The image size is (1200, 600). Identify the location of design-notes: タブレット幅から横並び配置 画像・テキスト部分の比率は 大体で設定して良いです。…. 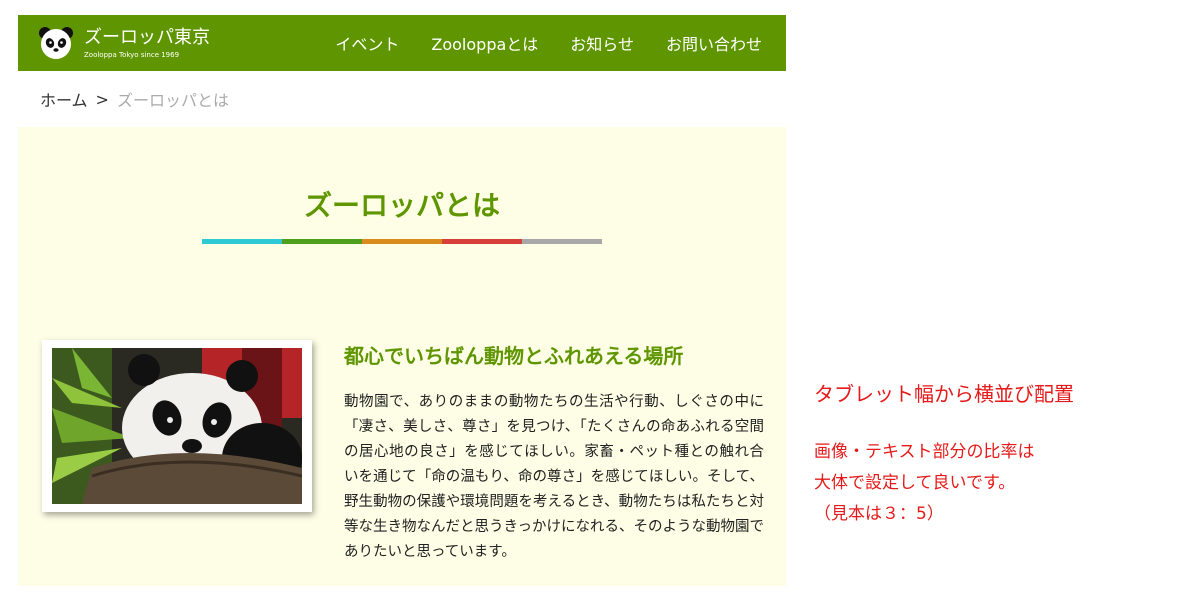
(944, 454).